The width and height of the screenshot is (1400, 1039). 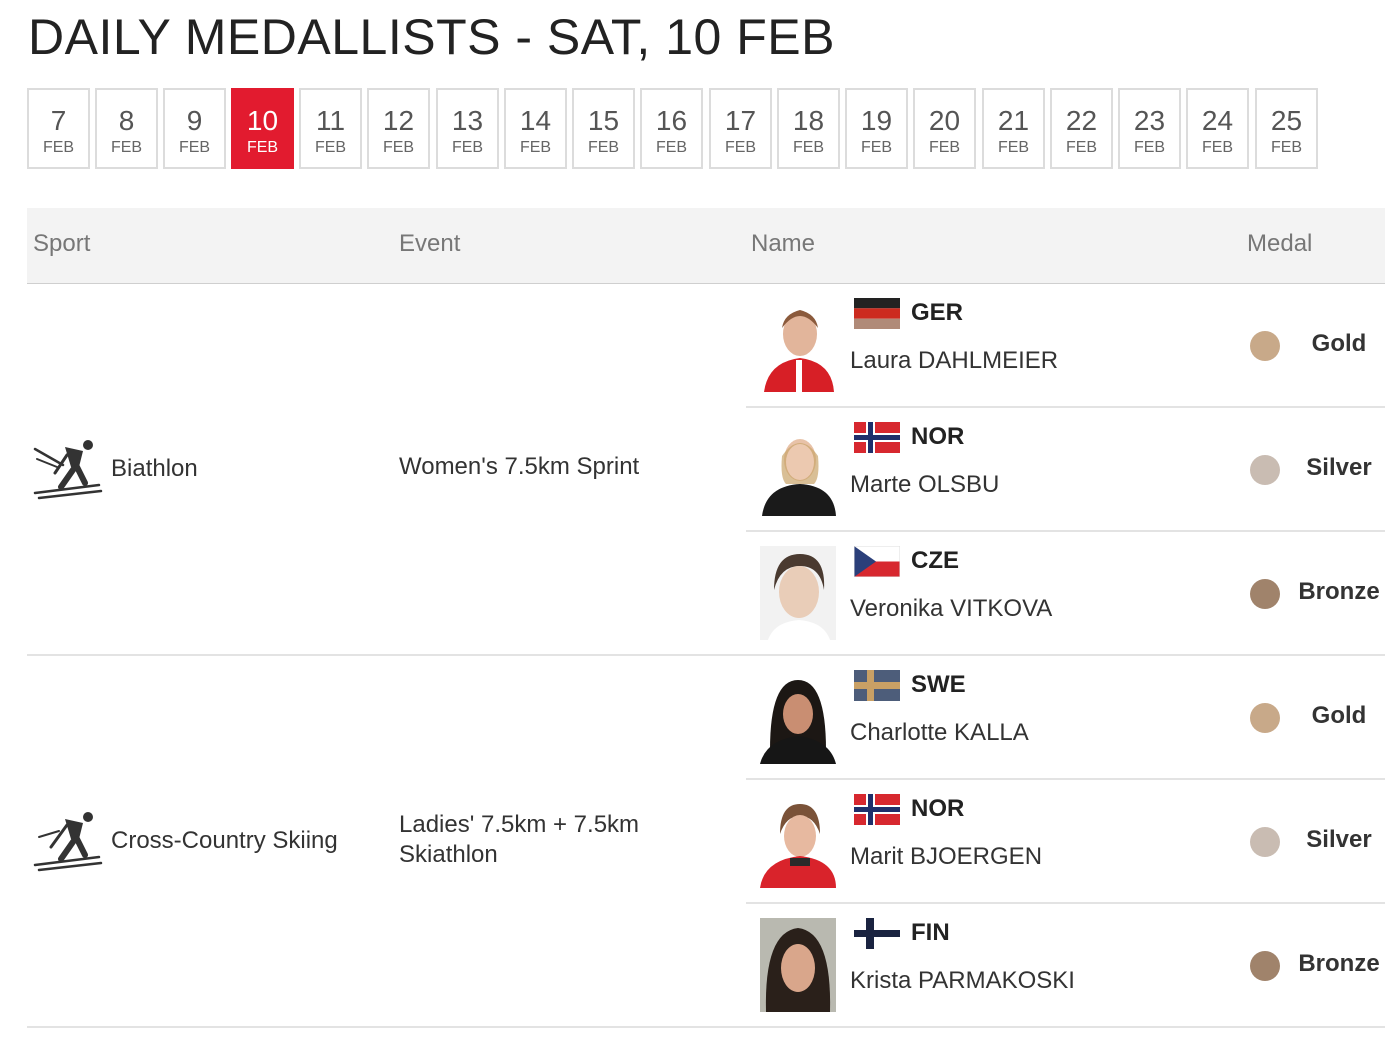 I want to click on medallist-row: NOR Marte OLSBU Silver, so click(x=1065, y=470).